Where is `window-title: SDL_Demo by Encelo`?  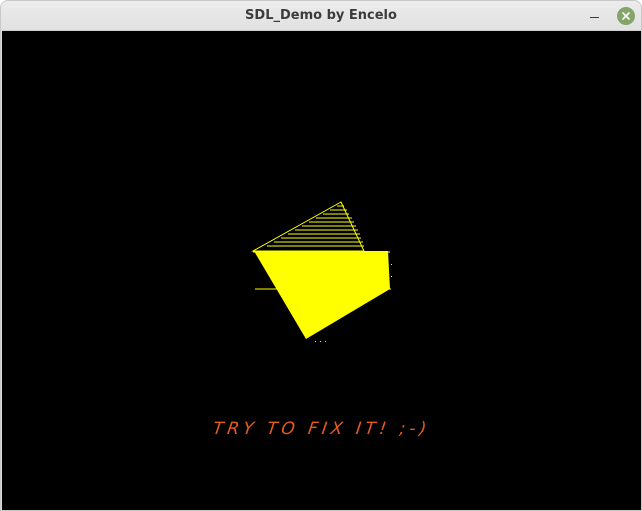
window-title: SDL_Demo by Encelo is located at coordinates (321, 15).